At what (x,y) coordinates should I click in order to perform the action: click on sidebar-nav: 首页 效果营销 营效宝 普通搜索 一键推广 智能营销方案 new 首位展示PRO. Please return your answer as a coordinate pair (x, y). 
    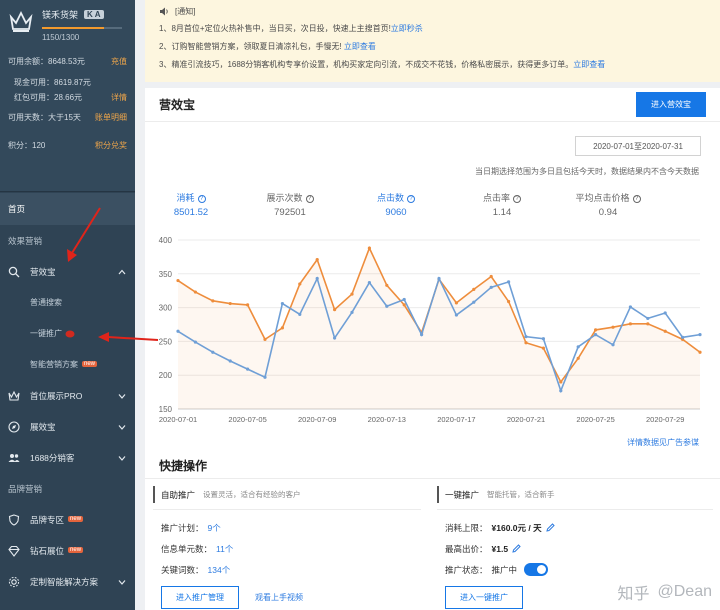
    Looking at the image, I should click on (67, 395).